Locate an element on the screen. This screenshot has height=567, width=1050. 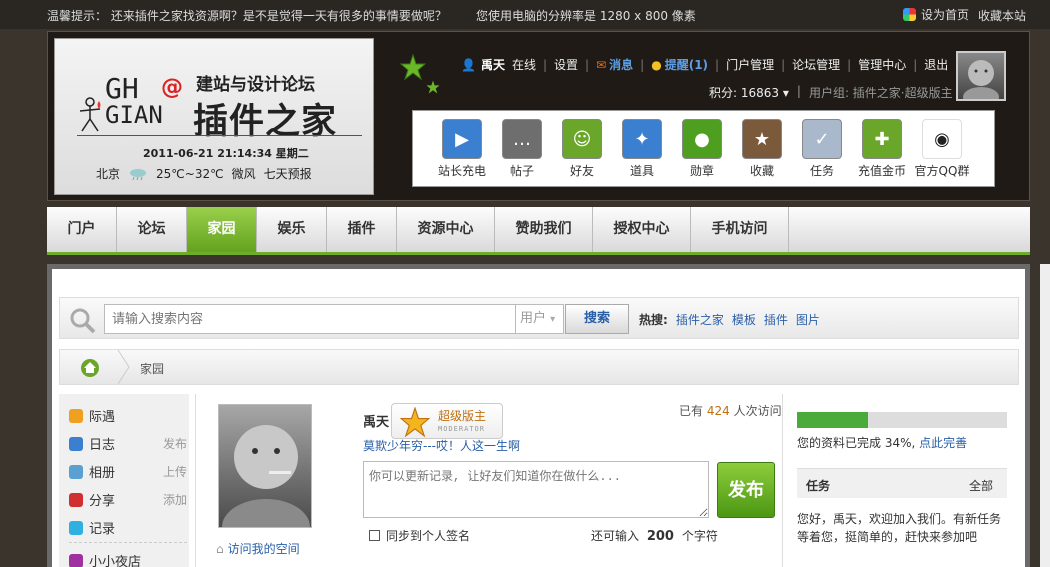
sidebar-item: 分享 添加 is located at coordinates (128, 499).